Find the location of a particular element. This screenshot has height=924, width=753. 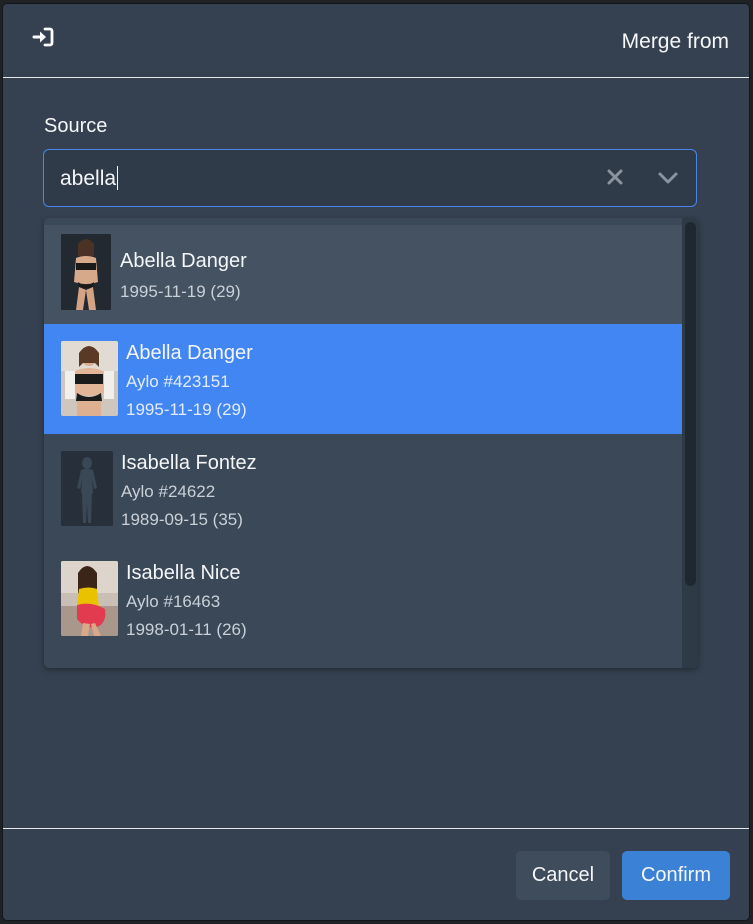

chevron-down-icon is located at coordinates (668, 178).